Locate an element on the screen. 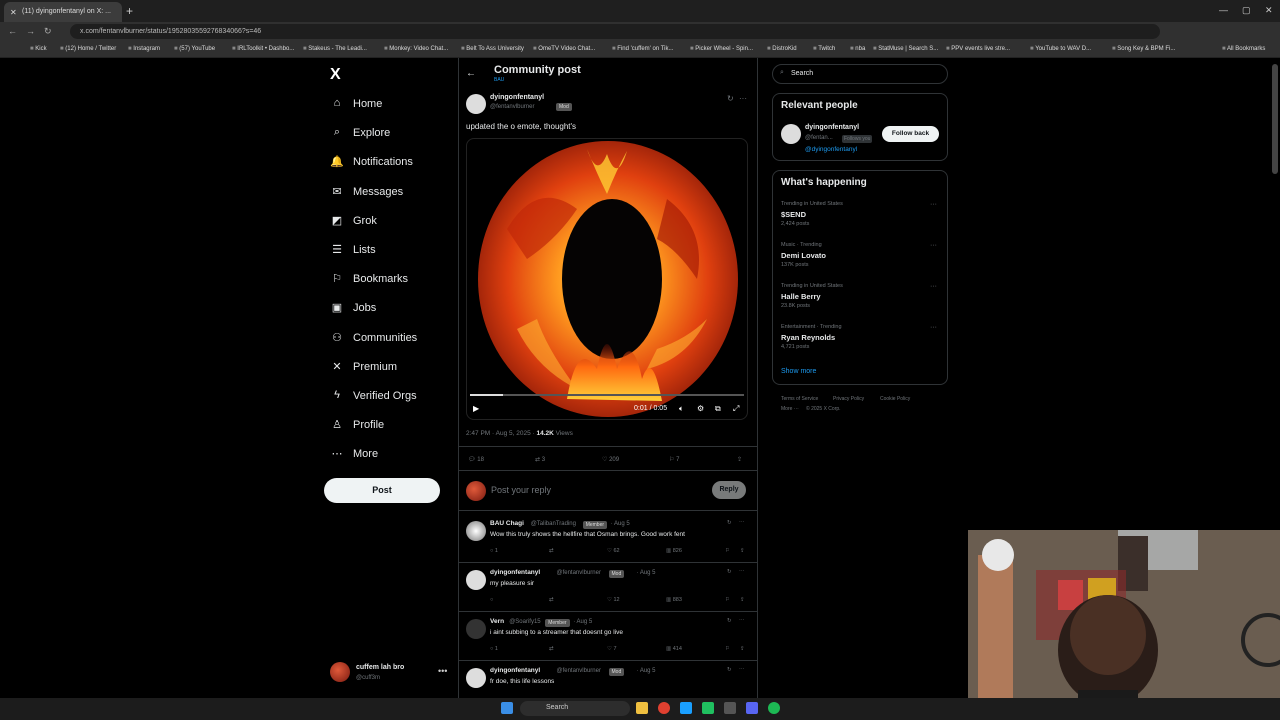 Image resolution: width=1280 pixels, height=720 pixels. scrollbar-thumb is located at coordinates (1275, 119).